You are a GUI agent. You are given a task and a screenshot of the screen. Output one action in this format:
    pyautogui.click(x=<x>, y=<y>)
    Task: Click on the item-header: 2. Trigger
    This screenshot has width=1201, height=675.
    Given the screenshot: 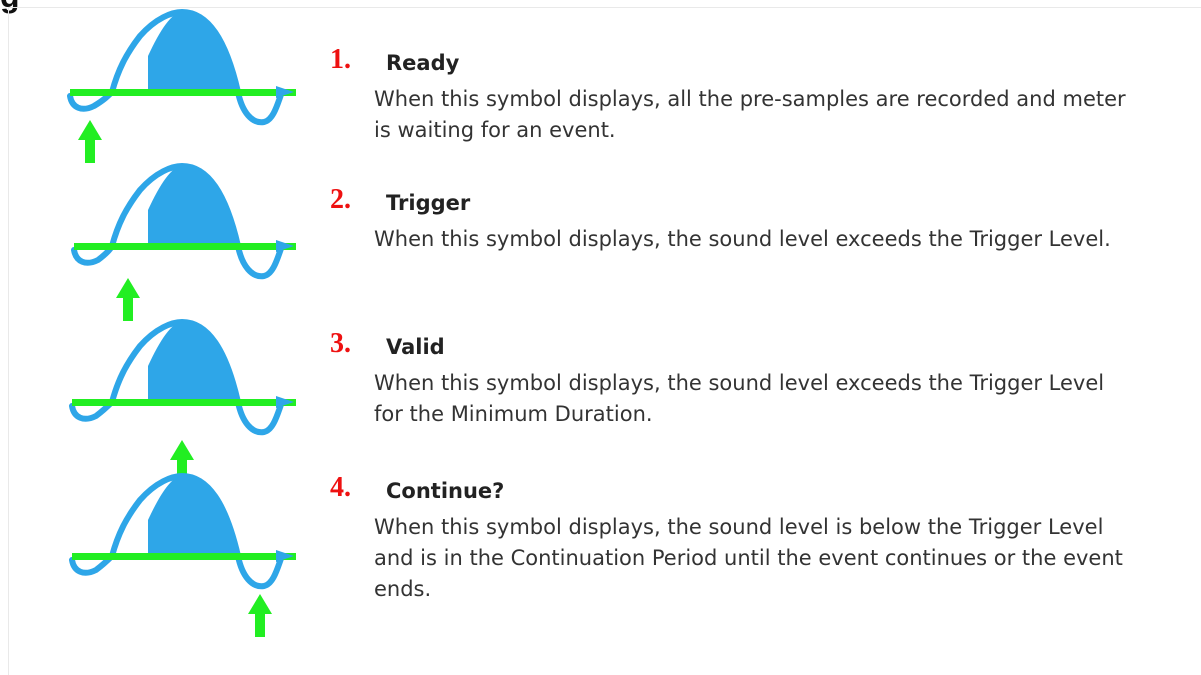 What is the action you would take?
    pyautogui.click(x=730, y=203)
    